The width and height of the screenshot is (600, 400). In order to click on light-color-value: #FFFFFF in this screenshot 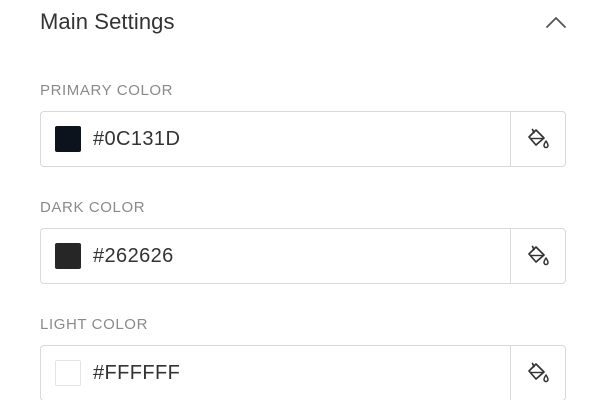, I will do `click(137, 372)`.